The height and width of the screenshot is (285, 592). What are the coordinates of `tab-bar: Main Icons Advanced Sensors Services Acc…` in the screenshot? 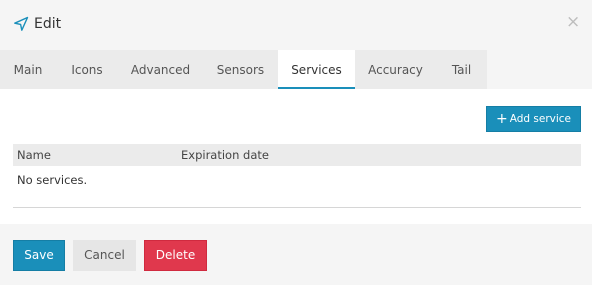 It's located at (243, 69).